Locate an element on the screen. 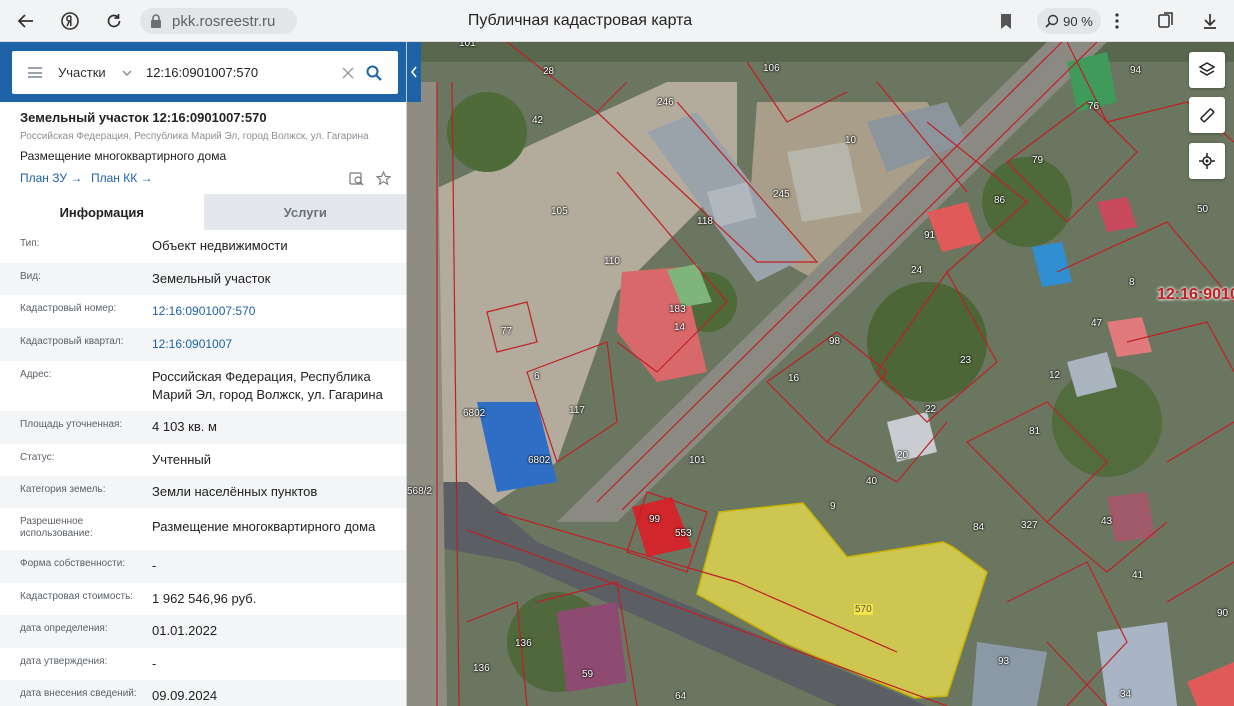 This screenshot has height=706, width=1234. plot-label: 22 is located at coordinates (930, 409).